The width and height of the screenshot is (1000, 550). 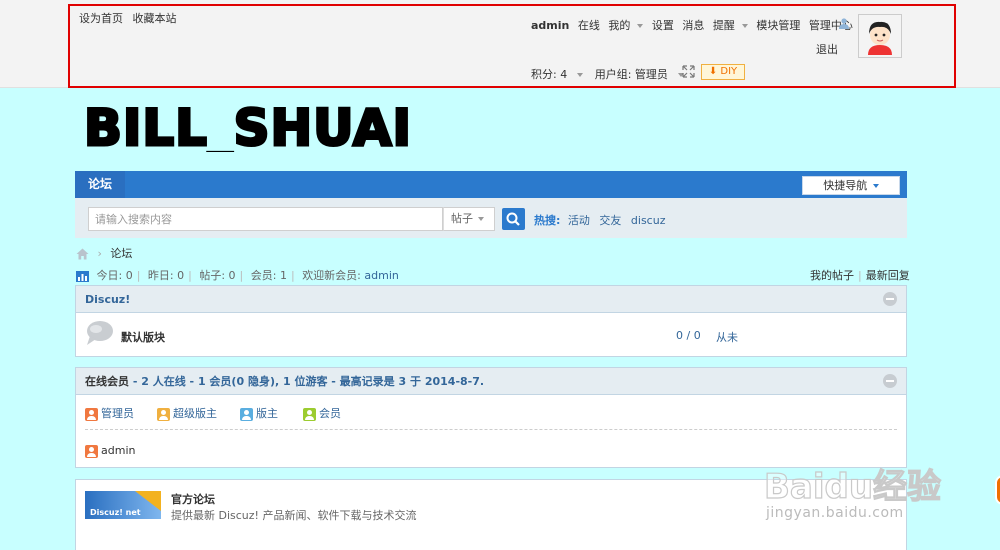 I want to click on highlight-box, so click(x=512, y=46).